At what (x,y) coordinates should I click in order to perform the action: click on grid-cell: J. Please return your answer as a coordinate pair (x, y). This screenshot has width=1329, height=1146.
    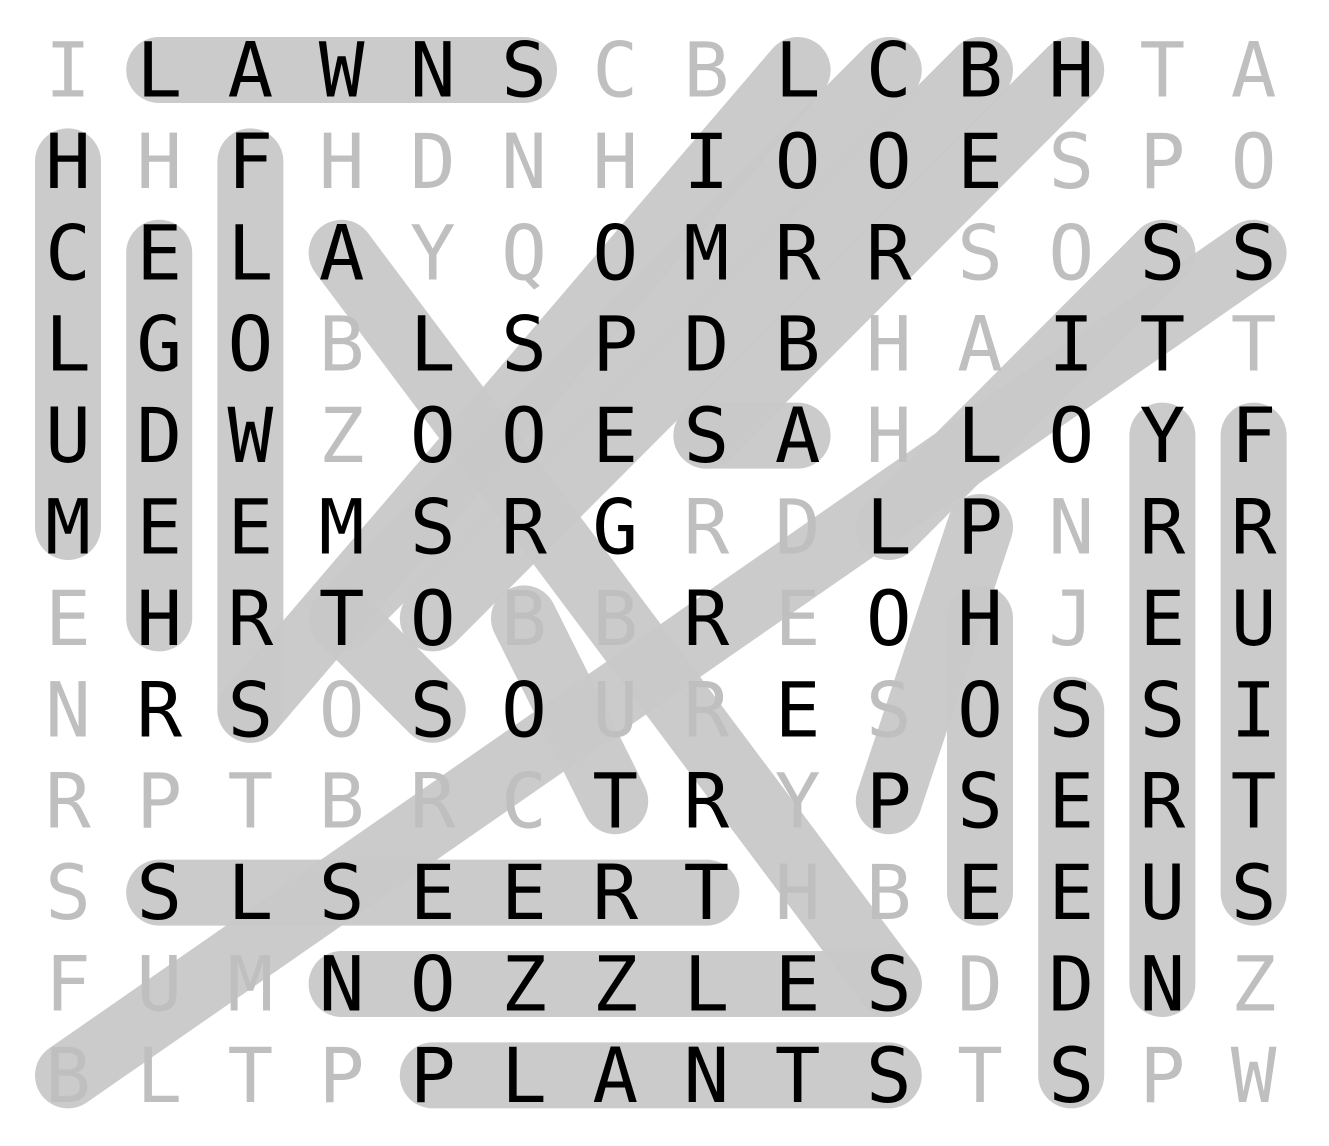
    Looking at the image, I should click on (1071, 618).